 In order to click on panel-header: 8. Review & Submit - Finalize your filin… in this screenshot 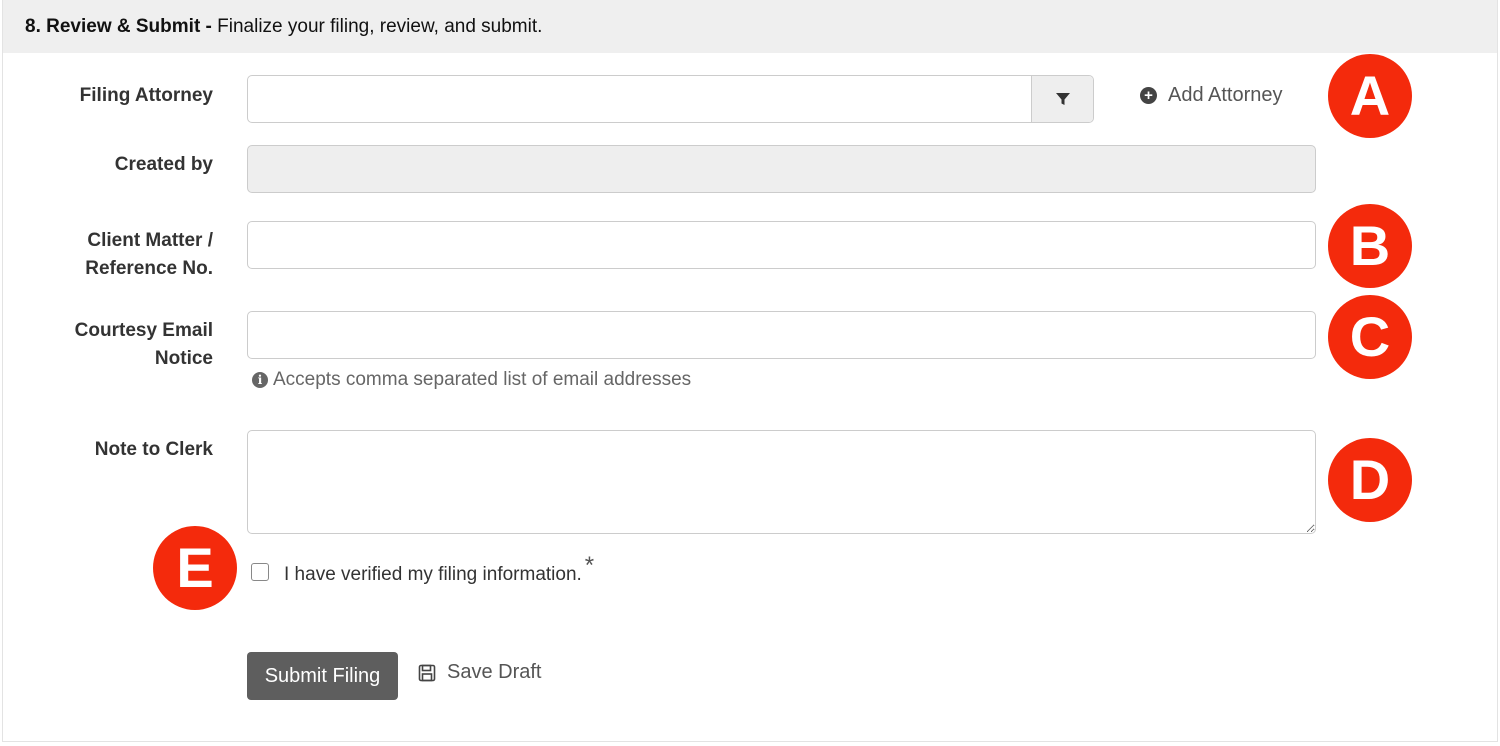, I will do `click(750, 26)`.